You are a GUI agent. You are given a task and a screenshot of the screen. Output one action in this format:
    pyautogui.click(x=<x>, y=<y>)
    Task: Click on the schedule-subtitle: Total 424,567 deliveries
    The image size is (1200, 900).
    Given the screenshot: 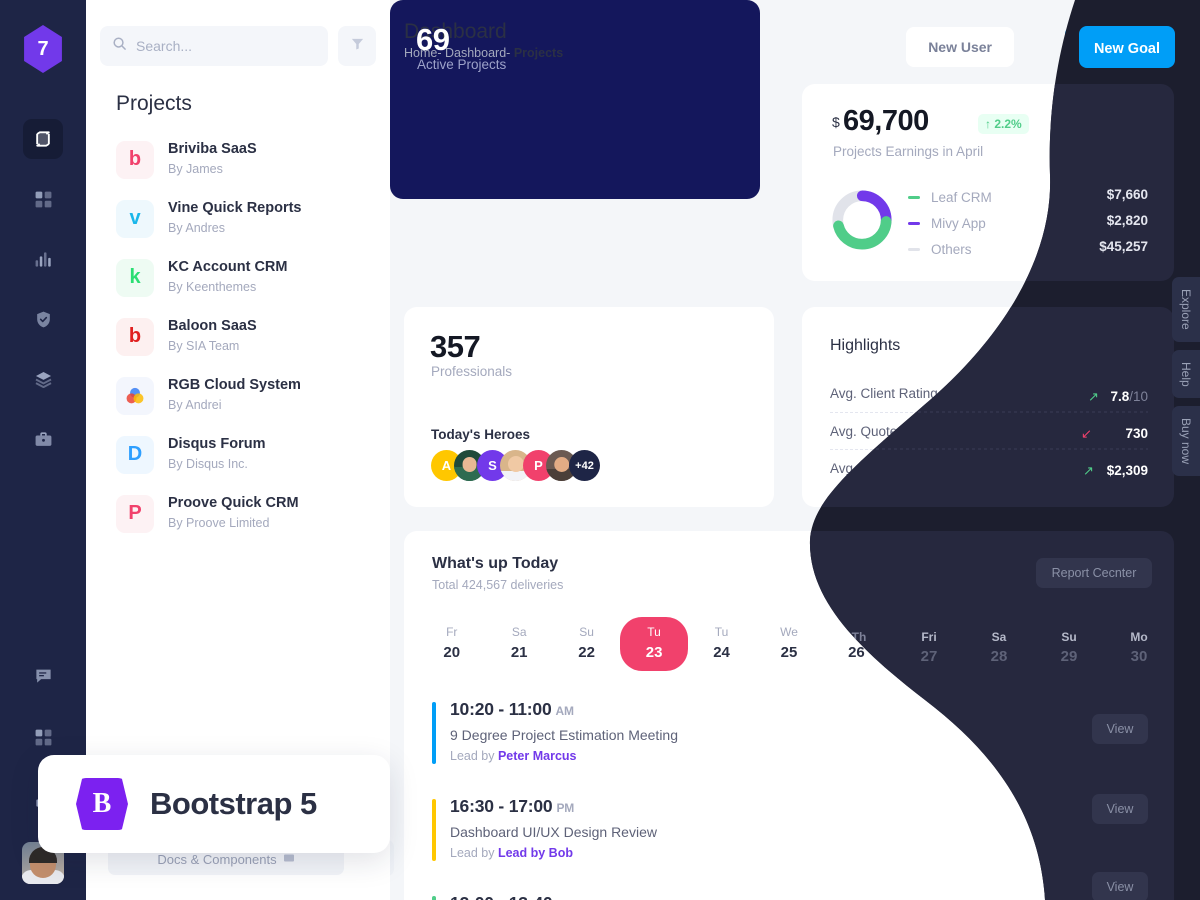 What is the action you would take?
    pyautogui.click(x=498, y=585)
    